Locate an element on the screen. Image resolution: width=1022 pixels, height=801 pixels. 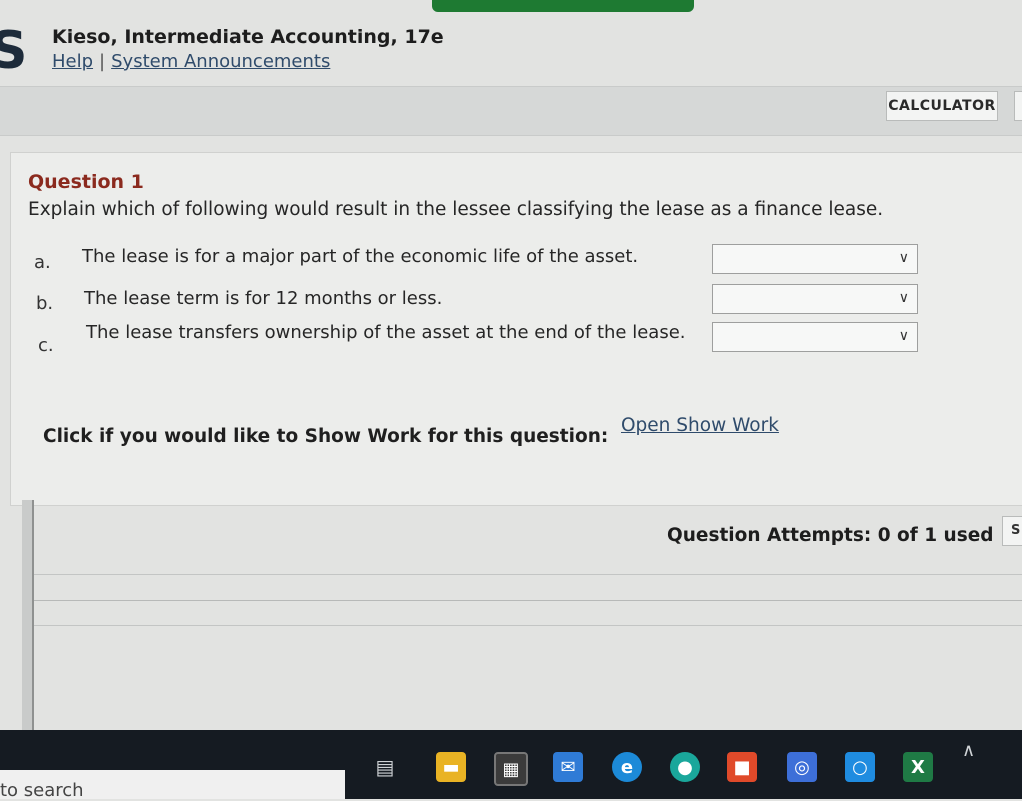
option-letter-a: a. is located at coordinates (42, 262).